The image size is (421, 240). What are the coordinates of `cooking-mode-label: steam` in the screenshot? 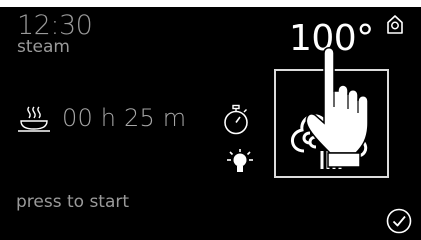 It's located at (43, 47).